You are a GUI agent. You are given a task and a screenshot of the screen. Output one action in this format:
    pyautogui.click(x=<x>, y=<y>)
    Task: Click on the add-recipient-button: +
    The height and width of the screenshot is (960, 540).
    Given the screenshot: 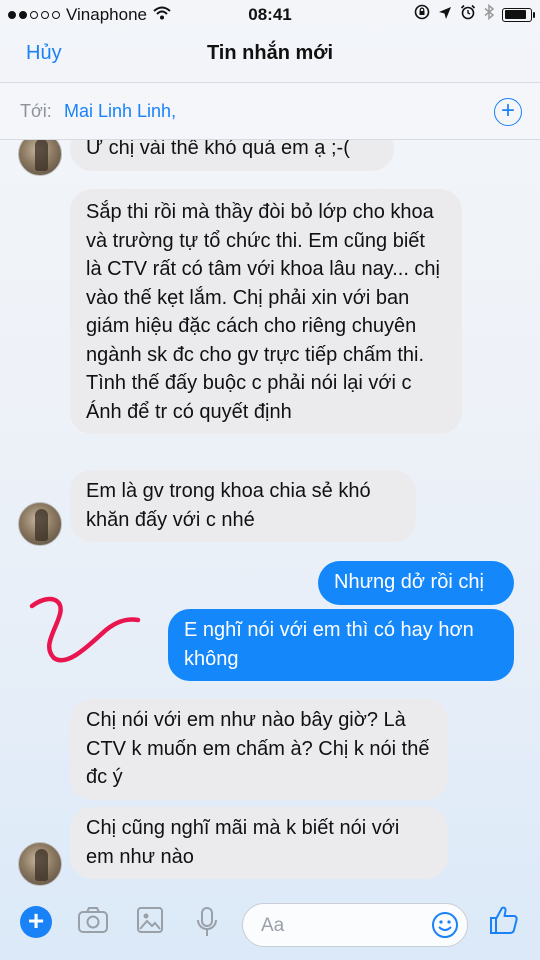 What is the action you would take?
    pyautogui.click(x=508, y=112)
    